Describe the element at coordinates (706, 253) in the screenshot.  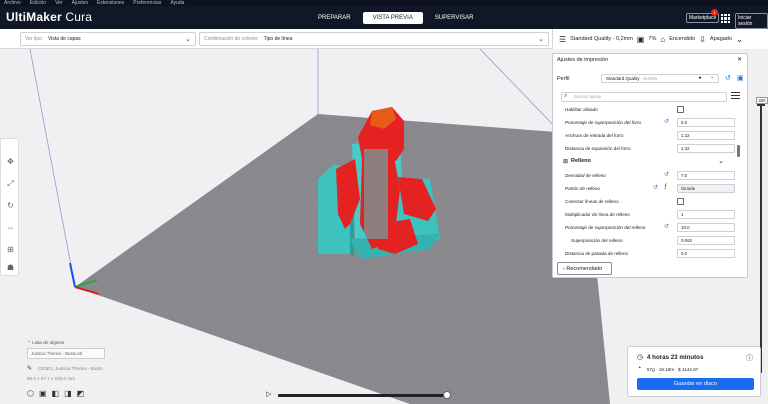
I see `setting-value-input: 0.0` at that location.